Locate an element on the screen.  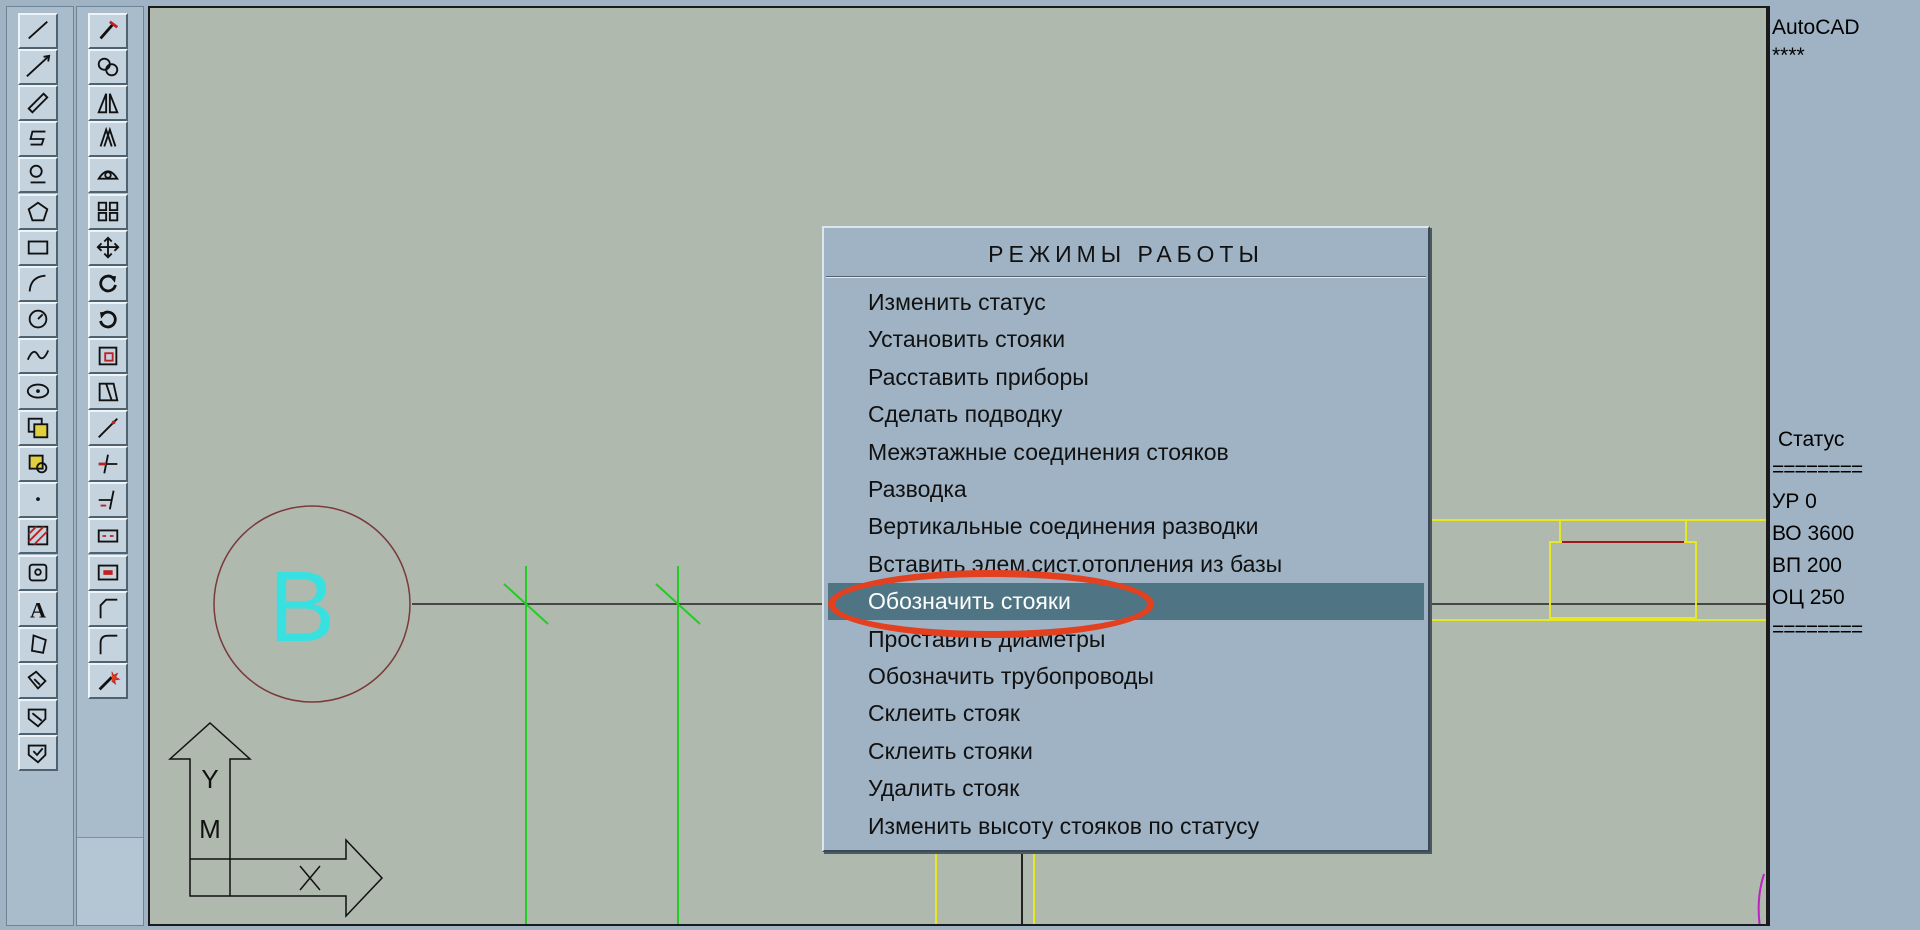
rotate-button is located at coordinates (108, 283).